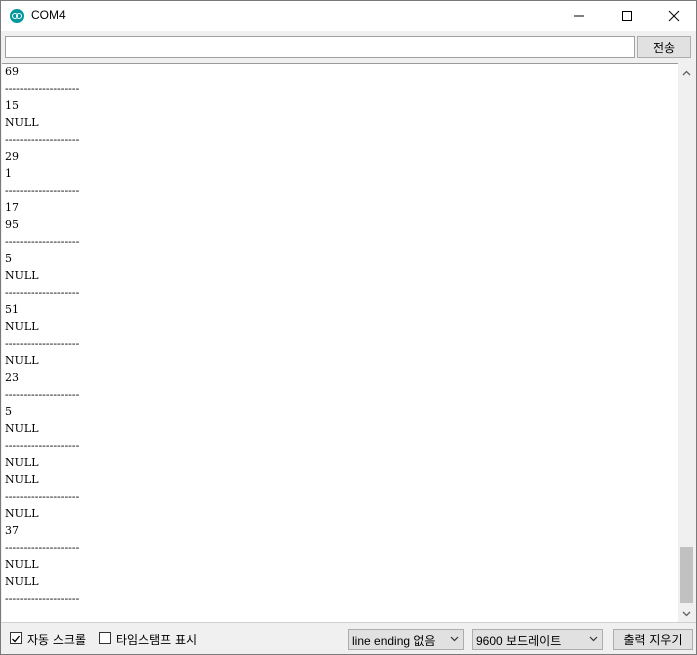 This screenshot has height=655, width=697. Describe the element at coordinates (48, 15) in the screenshot. I see `window-title: COM4` at that location.